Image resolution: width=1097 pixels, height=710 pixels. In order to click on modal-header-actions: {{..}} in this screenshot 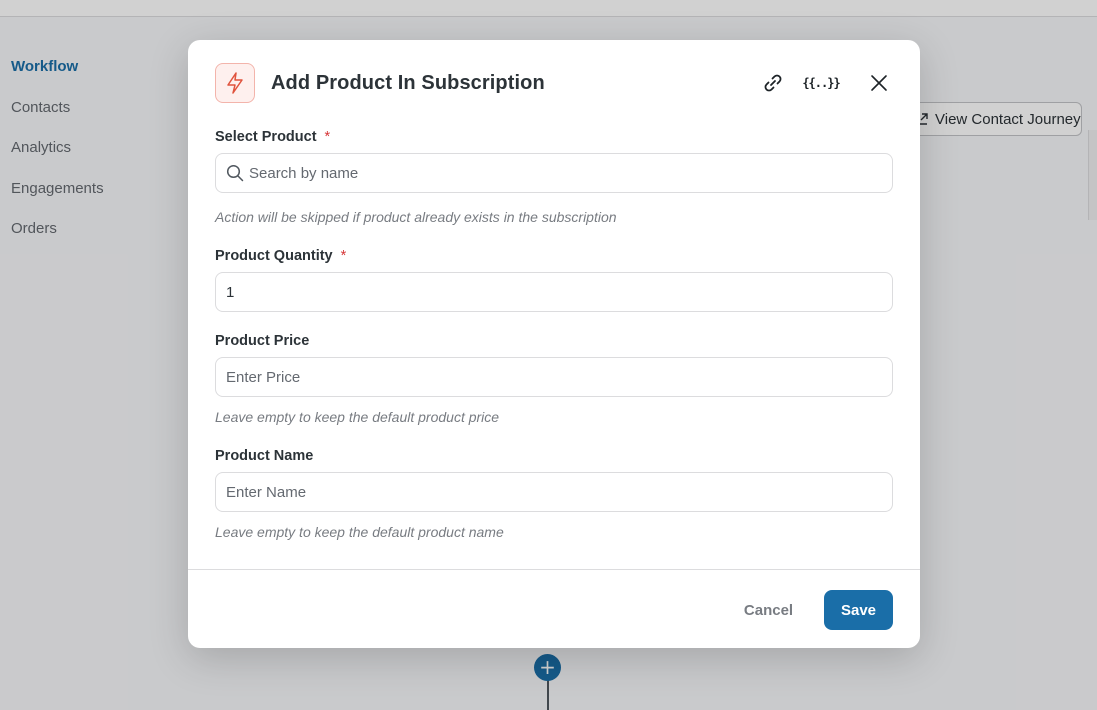, I will do `click(826, 83)`.